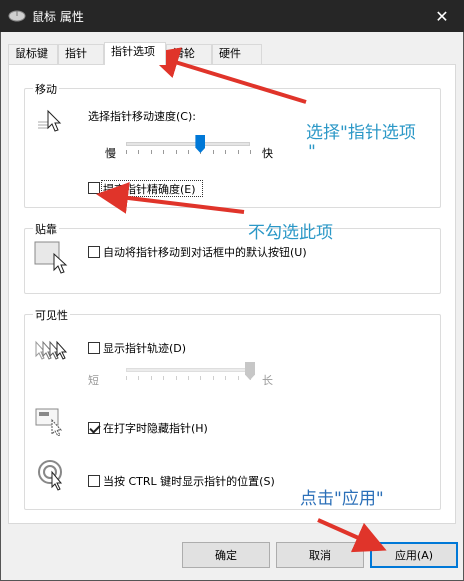 Image resolution: width=464 pixels, height=581 pixels. I want to click on precision-checkbox, so click(94, 188).